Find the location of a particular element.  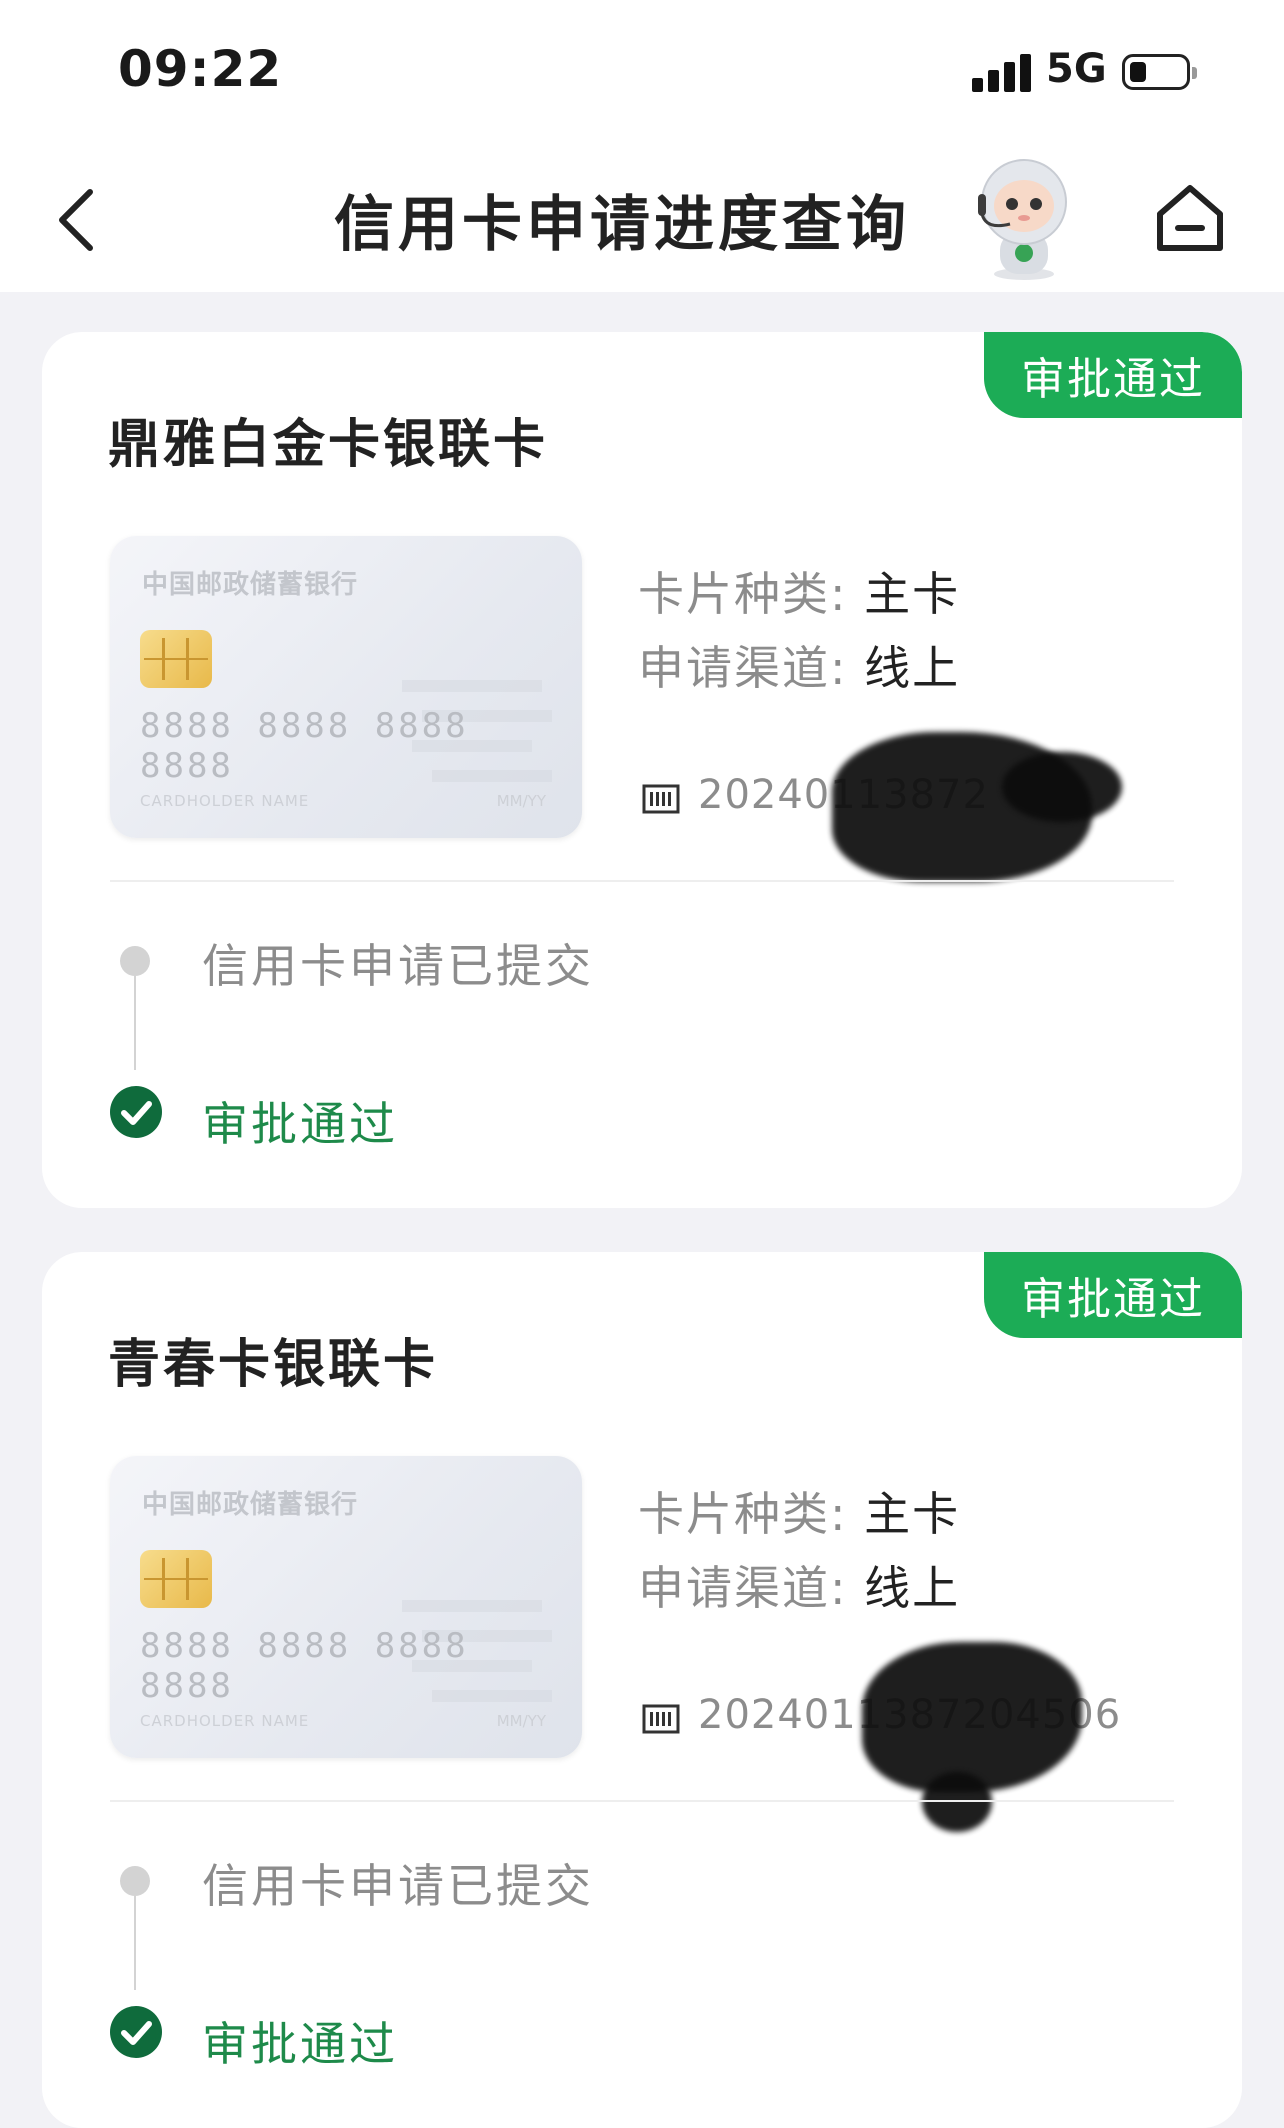

card-product-name: 青春卡银联卡 is located at coordinates (273, 1365).